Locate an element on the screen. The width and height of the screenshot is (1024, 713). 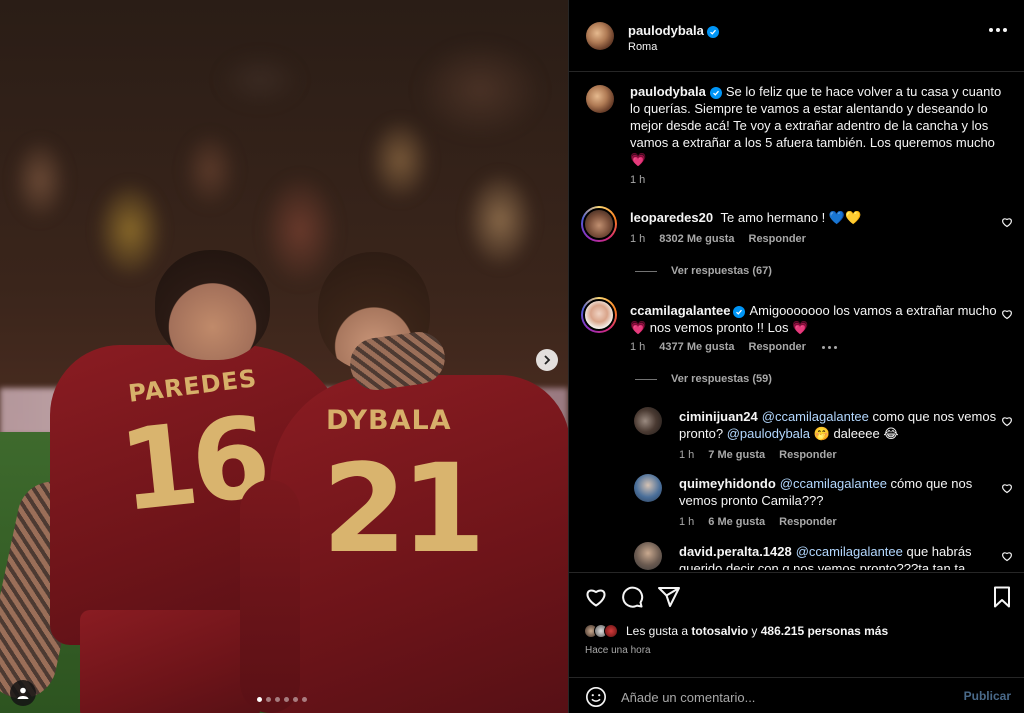
reply-username: david.peralta.1428 is located at coordinates (735, 551).